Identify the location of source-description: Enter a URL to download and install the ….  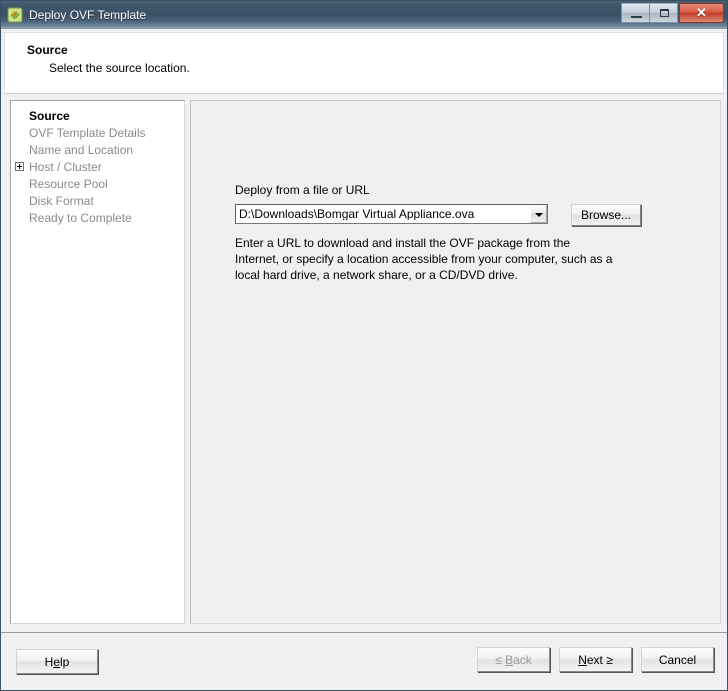
(424, 259).